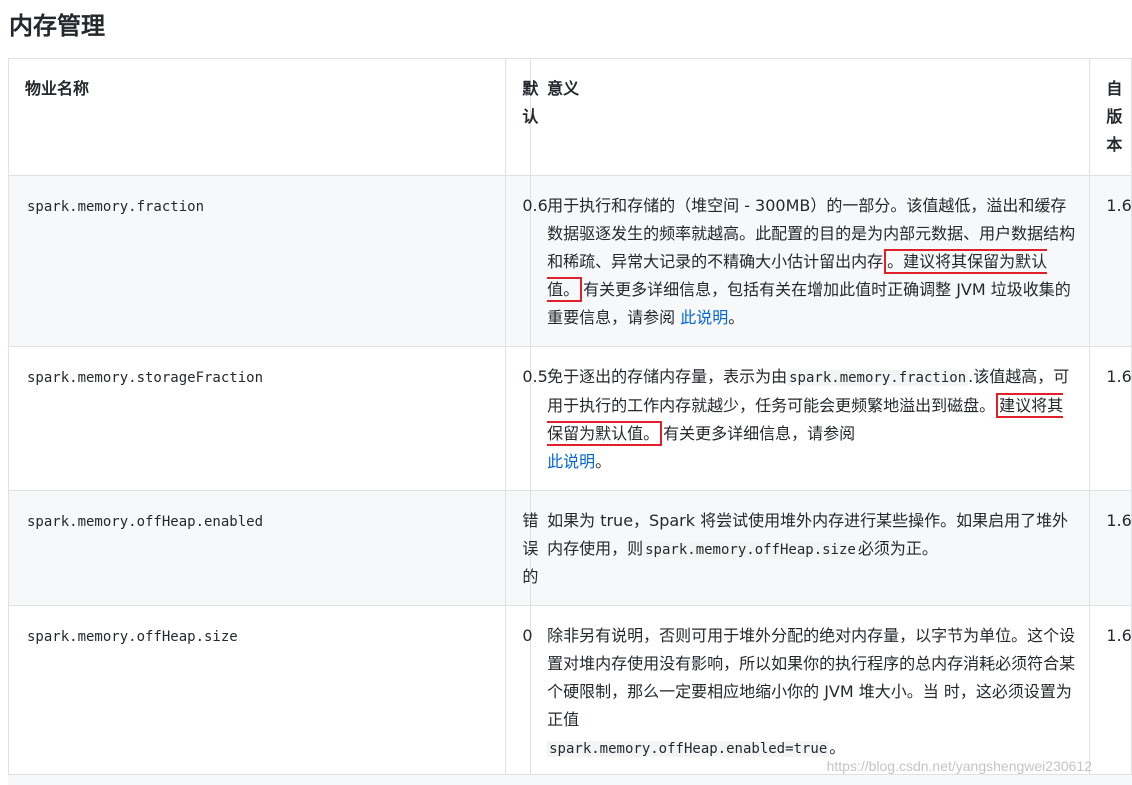  What do you see at coordinates (257, 691) in the screenshot?
I see `property-name-cell: spark.memory.offHeap.size` at bounding box center [257, 691].